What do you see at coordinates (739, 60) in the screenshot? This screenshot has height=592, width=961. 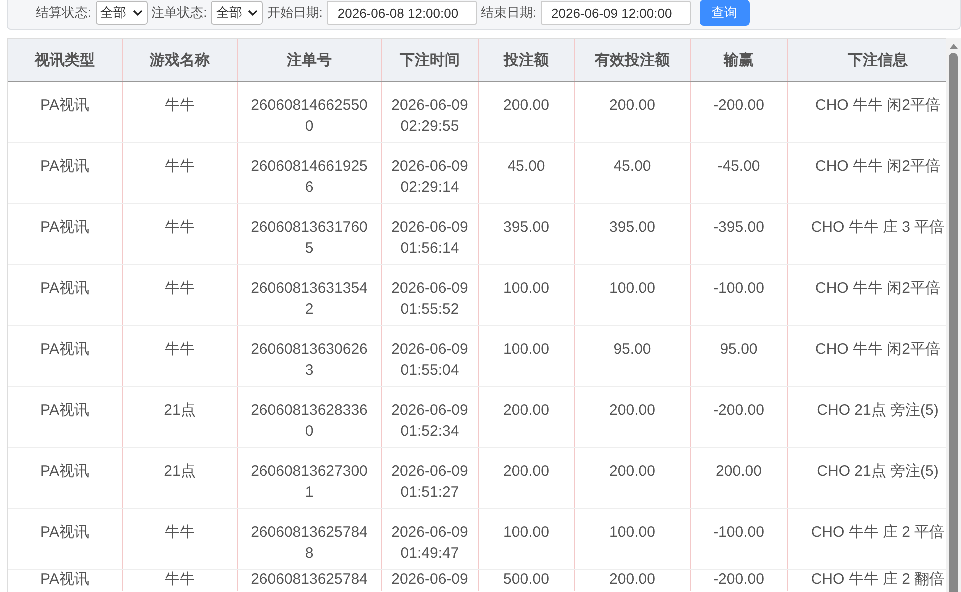 I see `column-header: 输赢` at bounding box center [739, 60].